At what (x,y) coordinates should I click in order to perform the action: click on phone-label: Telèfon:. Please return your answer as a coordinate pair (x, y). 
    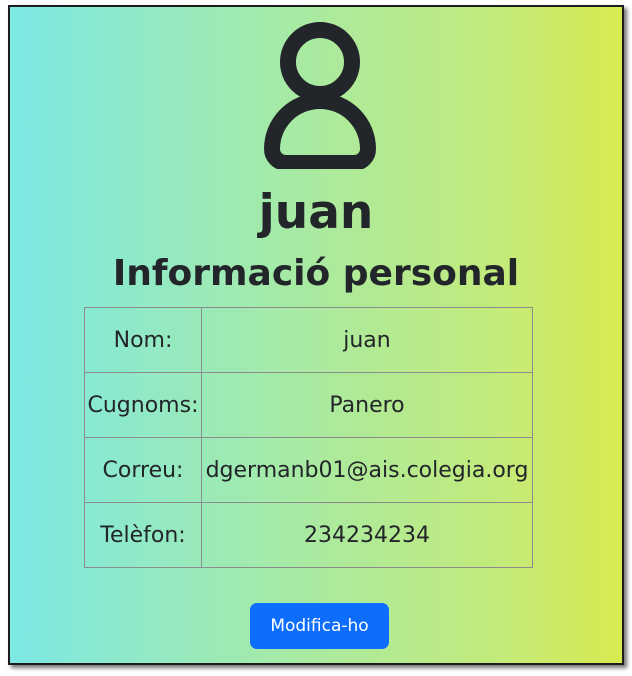
    Looking at the image, I should click on (143, 535).